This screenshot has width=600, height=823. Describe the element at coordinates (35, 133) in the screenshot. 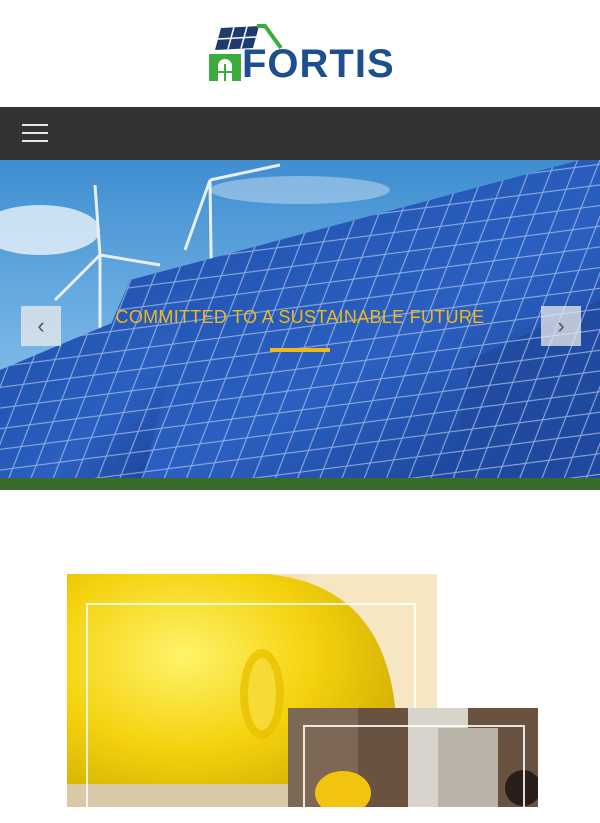

I see `hamburger-menu-icon` at that location.